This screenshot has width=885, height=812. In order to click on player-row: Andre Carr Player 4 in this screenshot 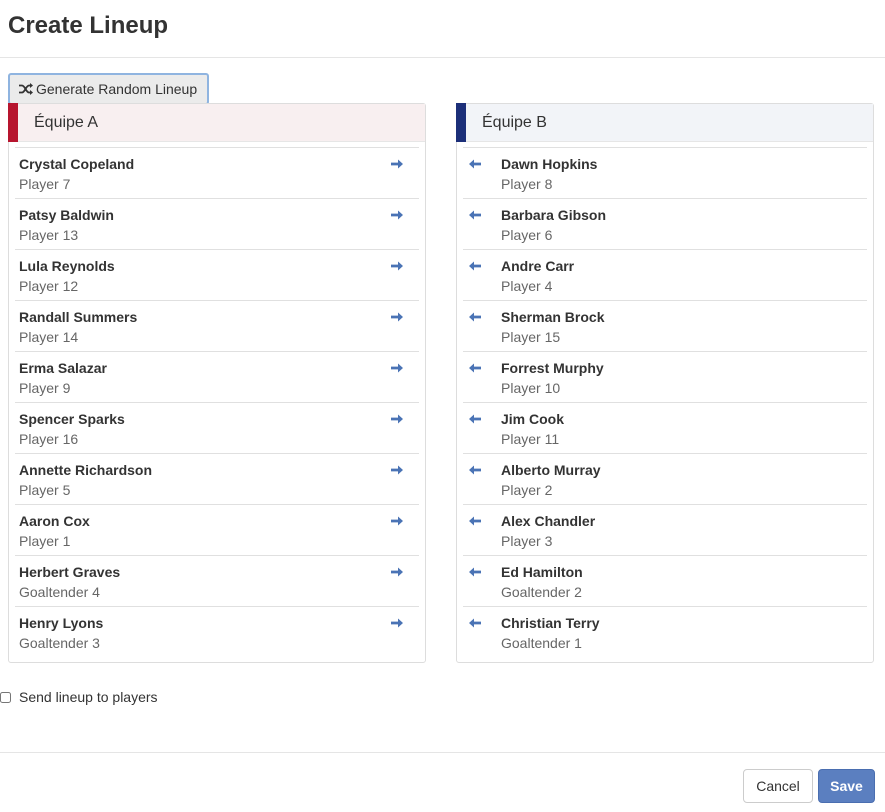, I will do `click(665, 274)`.